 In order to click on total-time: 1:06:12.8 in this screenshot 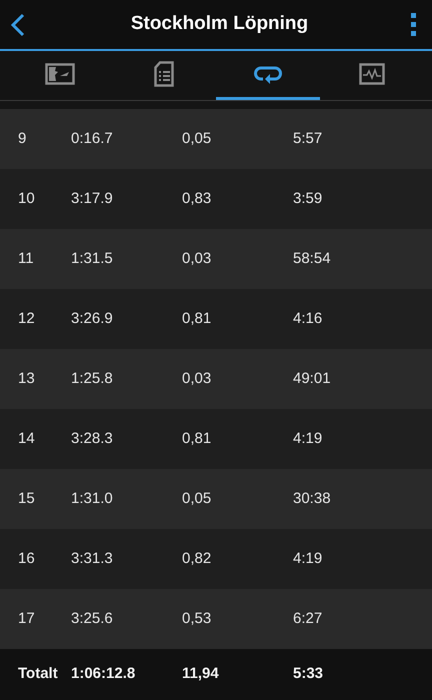, I will do `click(103, 673)`.